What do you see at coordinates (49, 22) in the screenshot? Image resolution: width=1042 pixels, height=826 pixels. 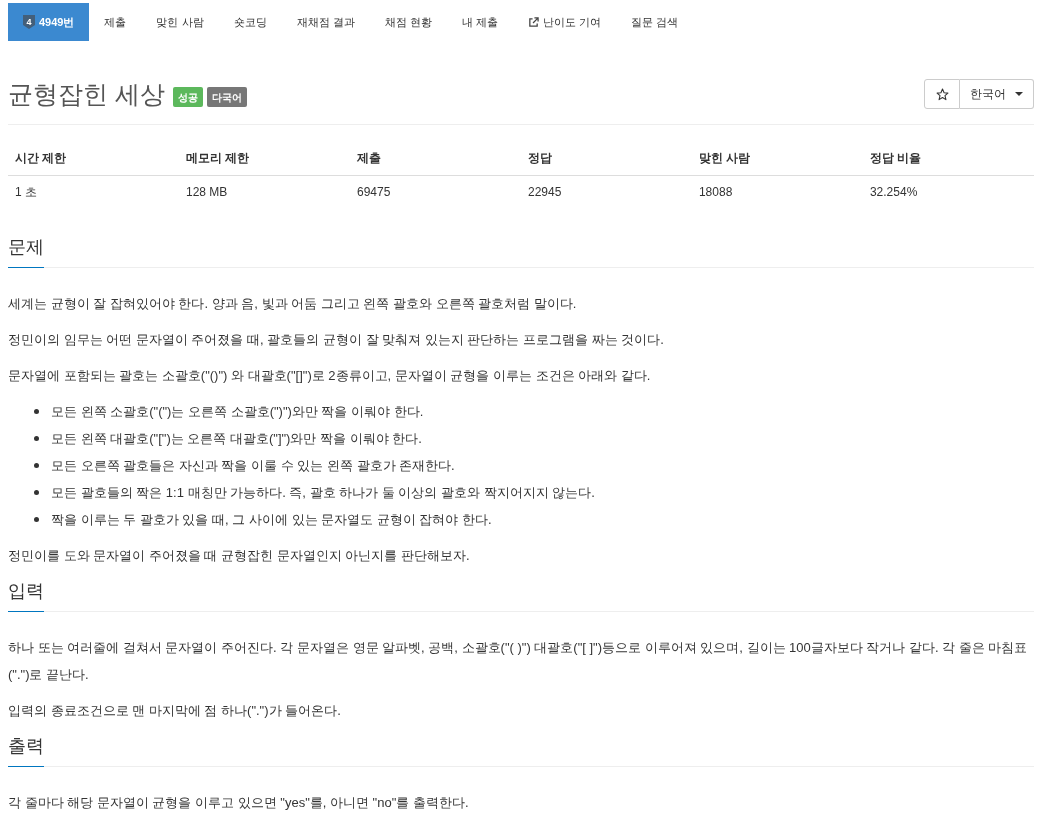 I see `nav-tab: 4 4949번` at bounding box center [49, 22].